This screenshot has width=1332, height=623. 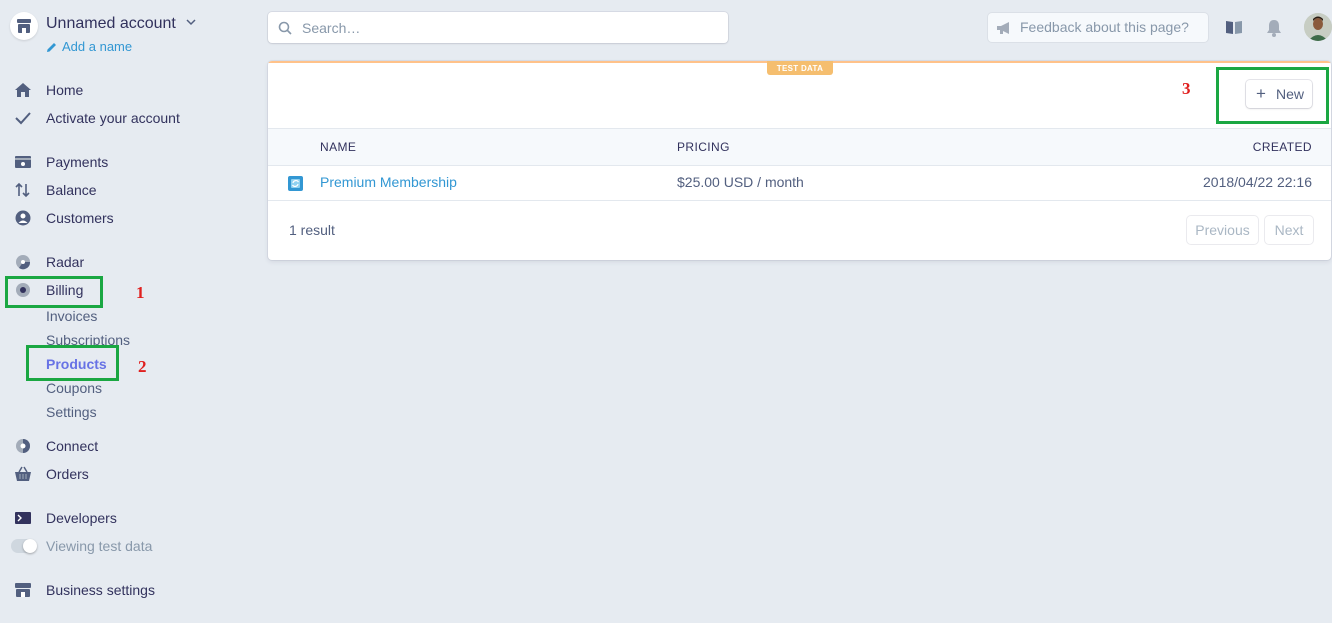 I want to click on product-name-link: Premium Membership, so click(x=388, y=182).